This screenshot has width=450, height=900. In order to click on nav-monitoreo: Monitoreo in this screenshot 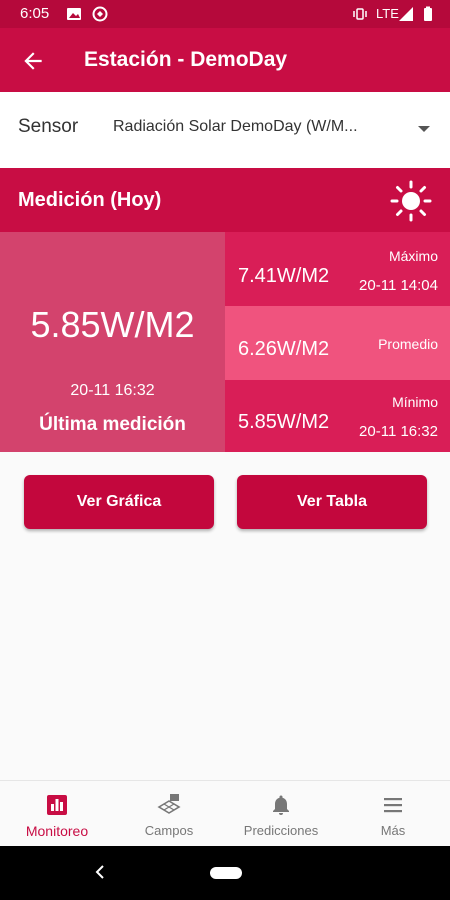, I will do `click(57, 814)`.